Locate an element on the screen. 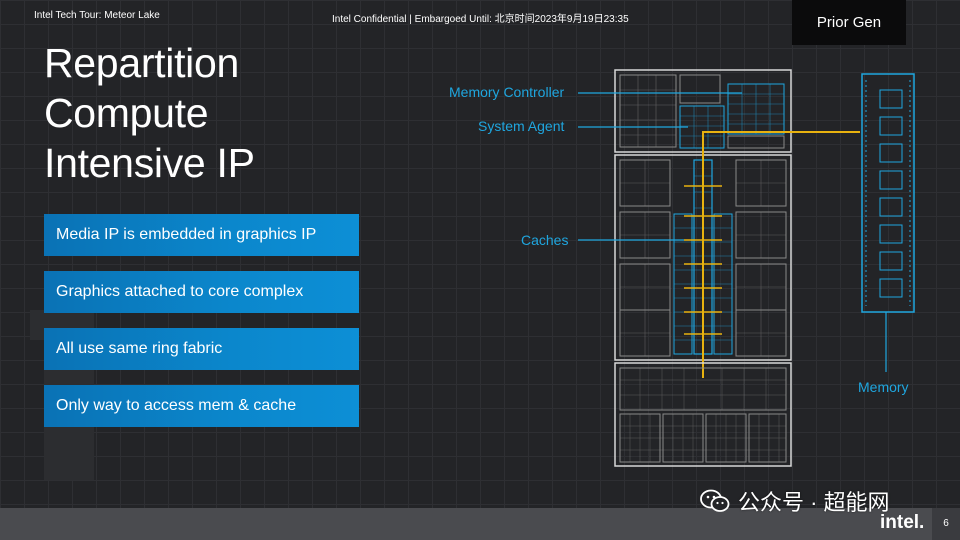 The width and height of the screenshot is (960, 540). label-caches: Caches is located at coordinates (545, 240).